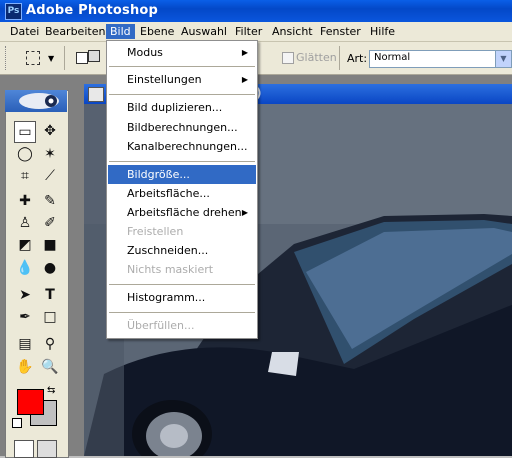  What do you see at coordinates (25, 201) in the screenshot?
I see `healing-brush-tool: ✚` at bounding box center [25, 201].